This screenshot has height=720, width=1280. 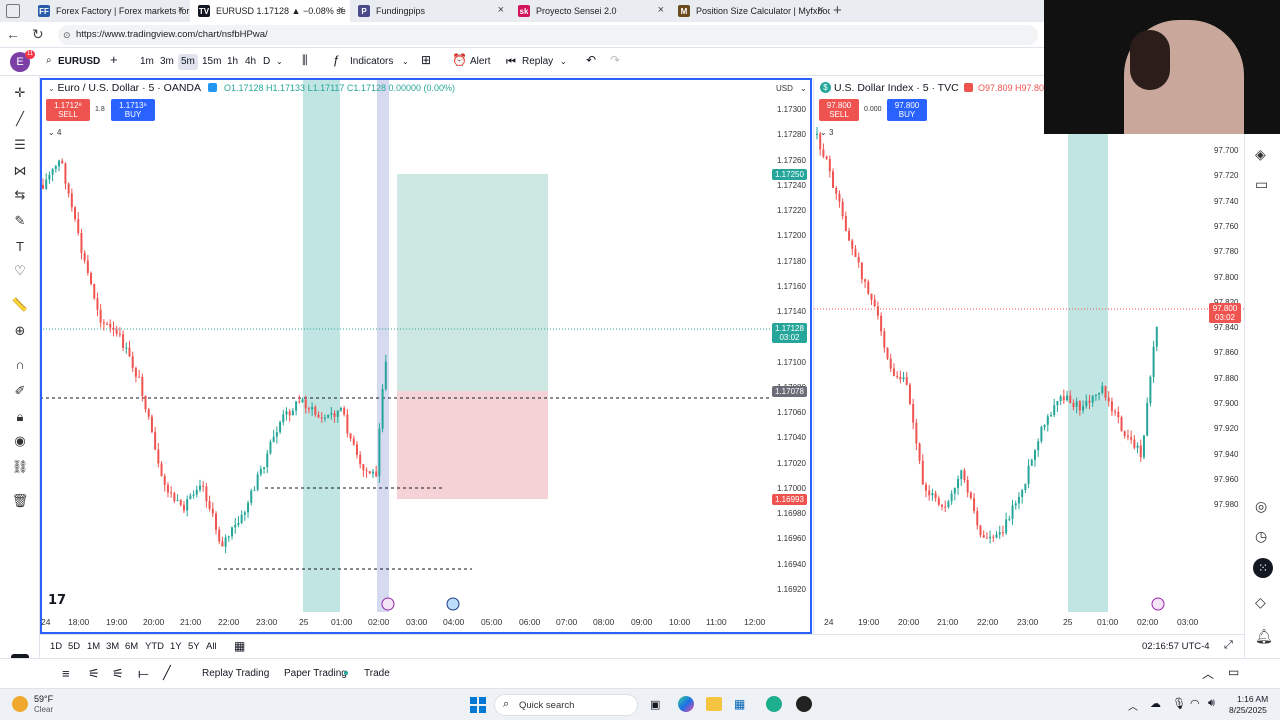 What do you see at coordinates (66, 673) in the screenshot?
I see `panel-menu-icon: ≡` at bounding box center [66, 673].